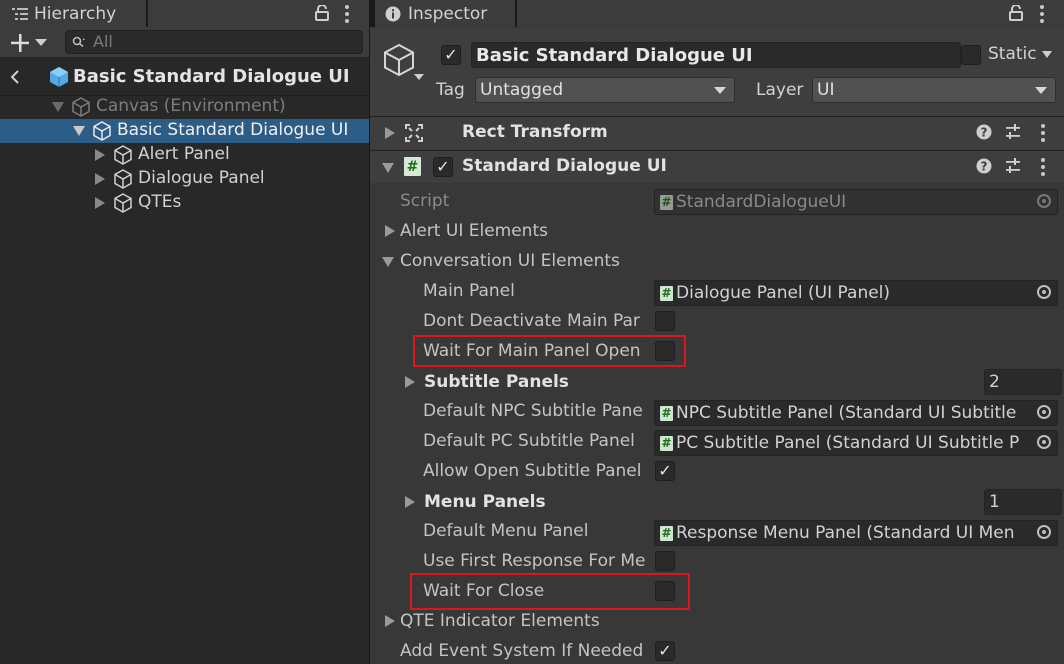 The width and height of the screenshot is (1064, 664). I want to click on main-panel-field: # Dialogue Panel (UI Panel), so click(856, 293).